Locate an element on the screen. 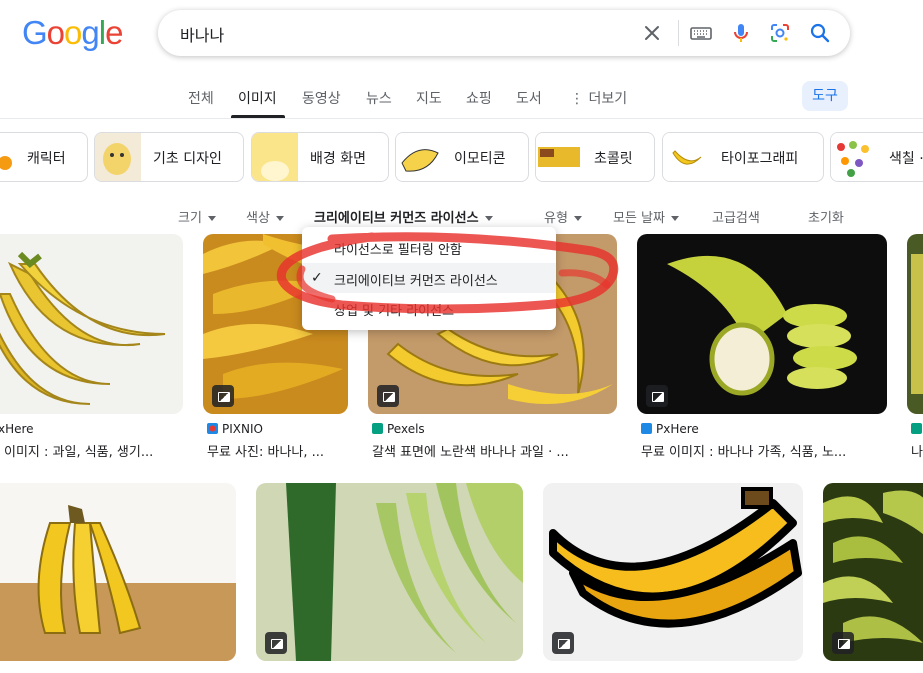 Image resolution: width=923 pixels, height=673 pixels. chip-label: 기초 디자인 is located at coordinates (187, 159).